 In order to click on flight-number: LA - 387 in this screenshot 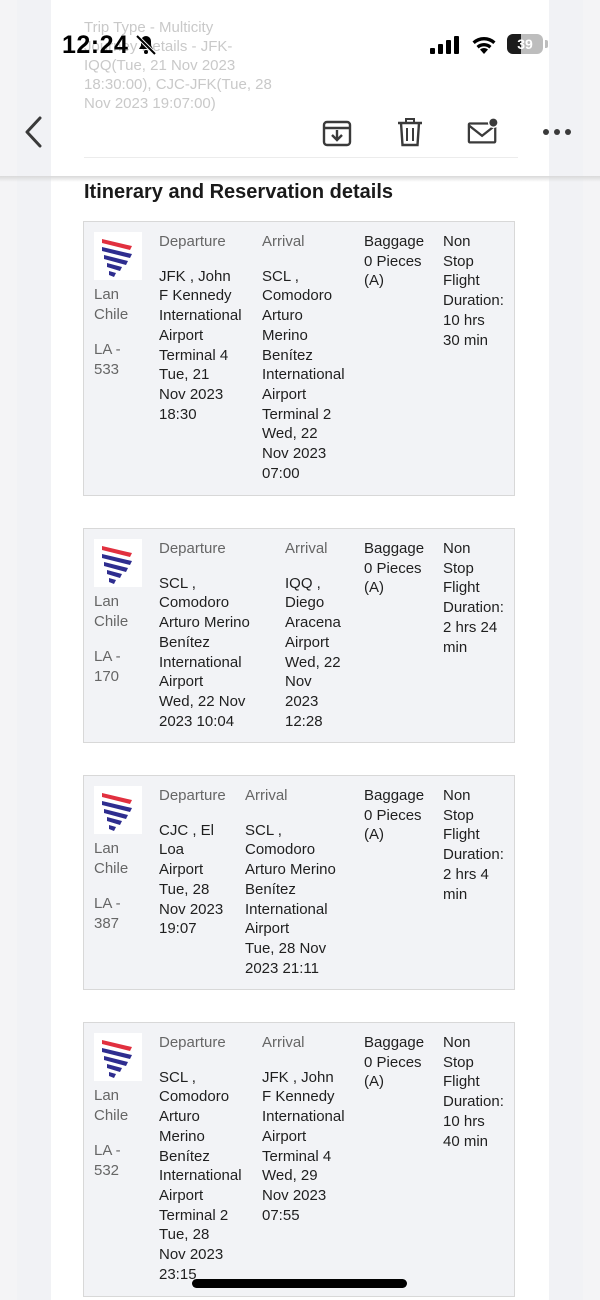, I will do `click(107, 913)`.